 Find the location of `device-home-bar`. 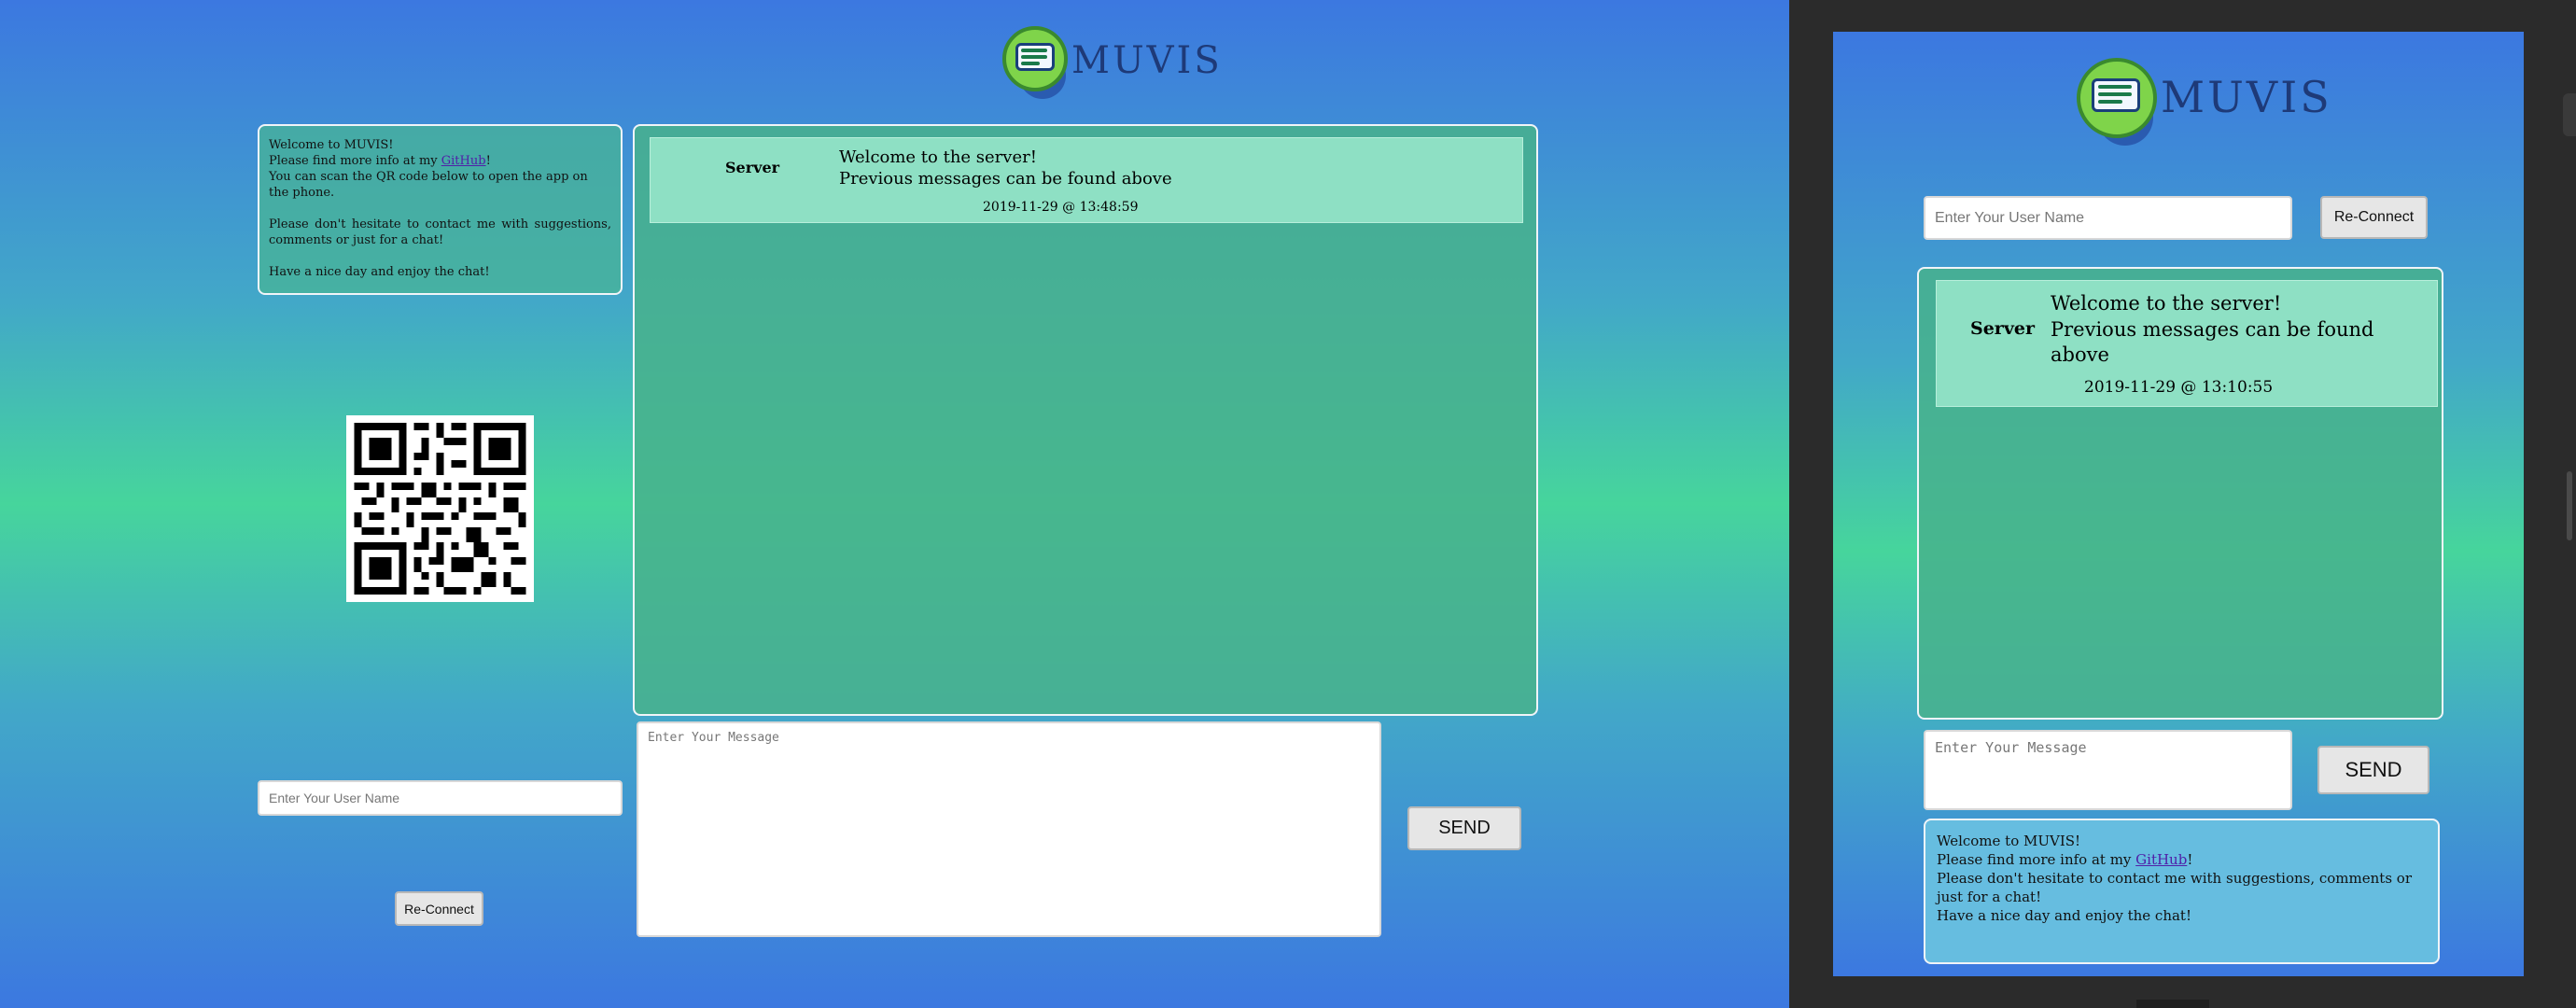

device-home-bar is located at coordinates (2172, 1004).